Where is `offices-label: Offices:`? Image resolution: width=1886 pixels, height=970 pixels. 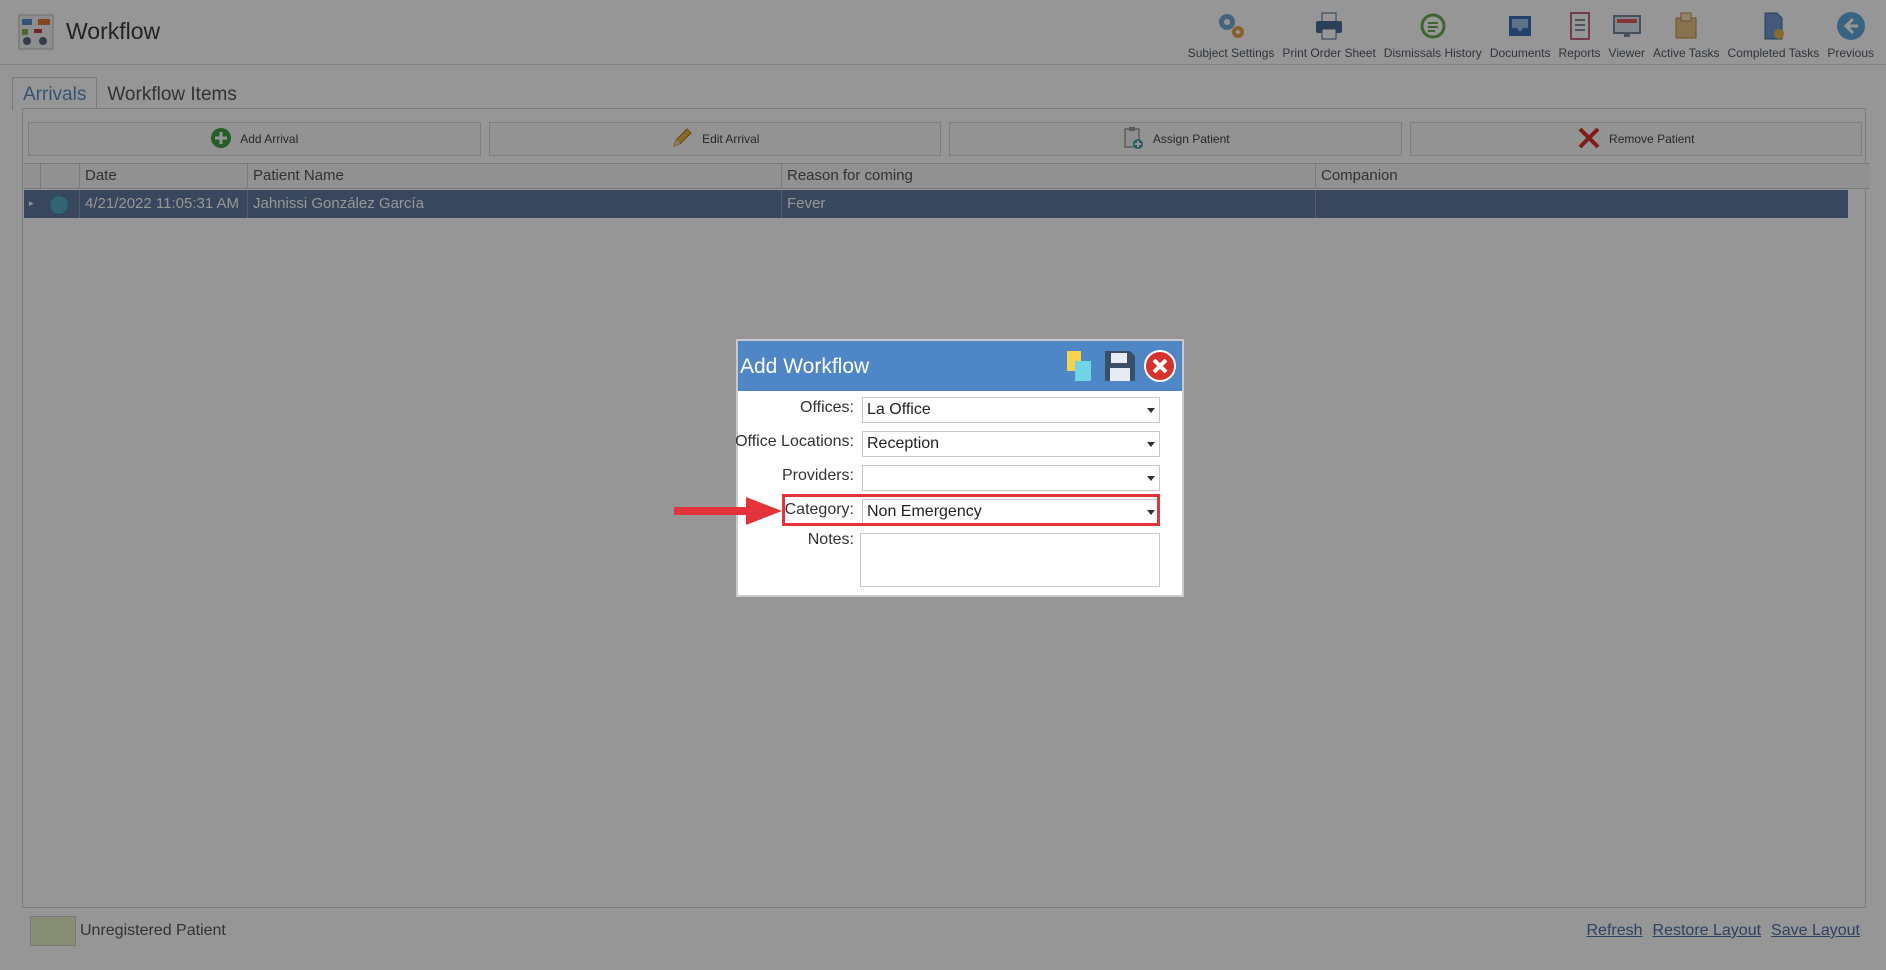 offices-label: Offices: is located at coordinates (827, 407).